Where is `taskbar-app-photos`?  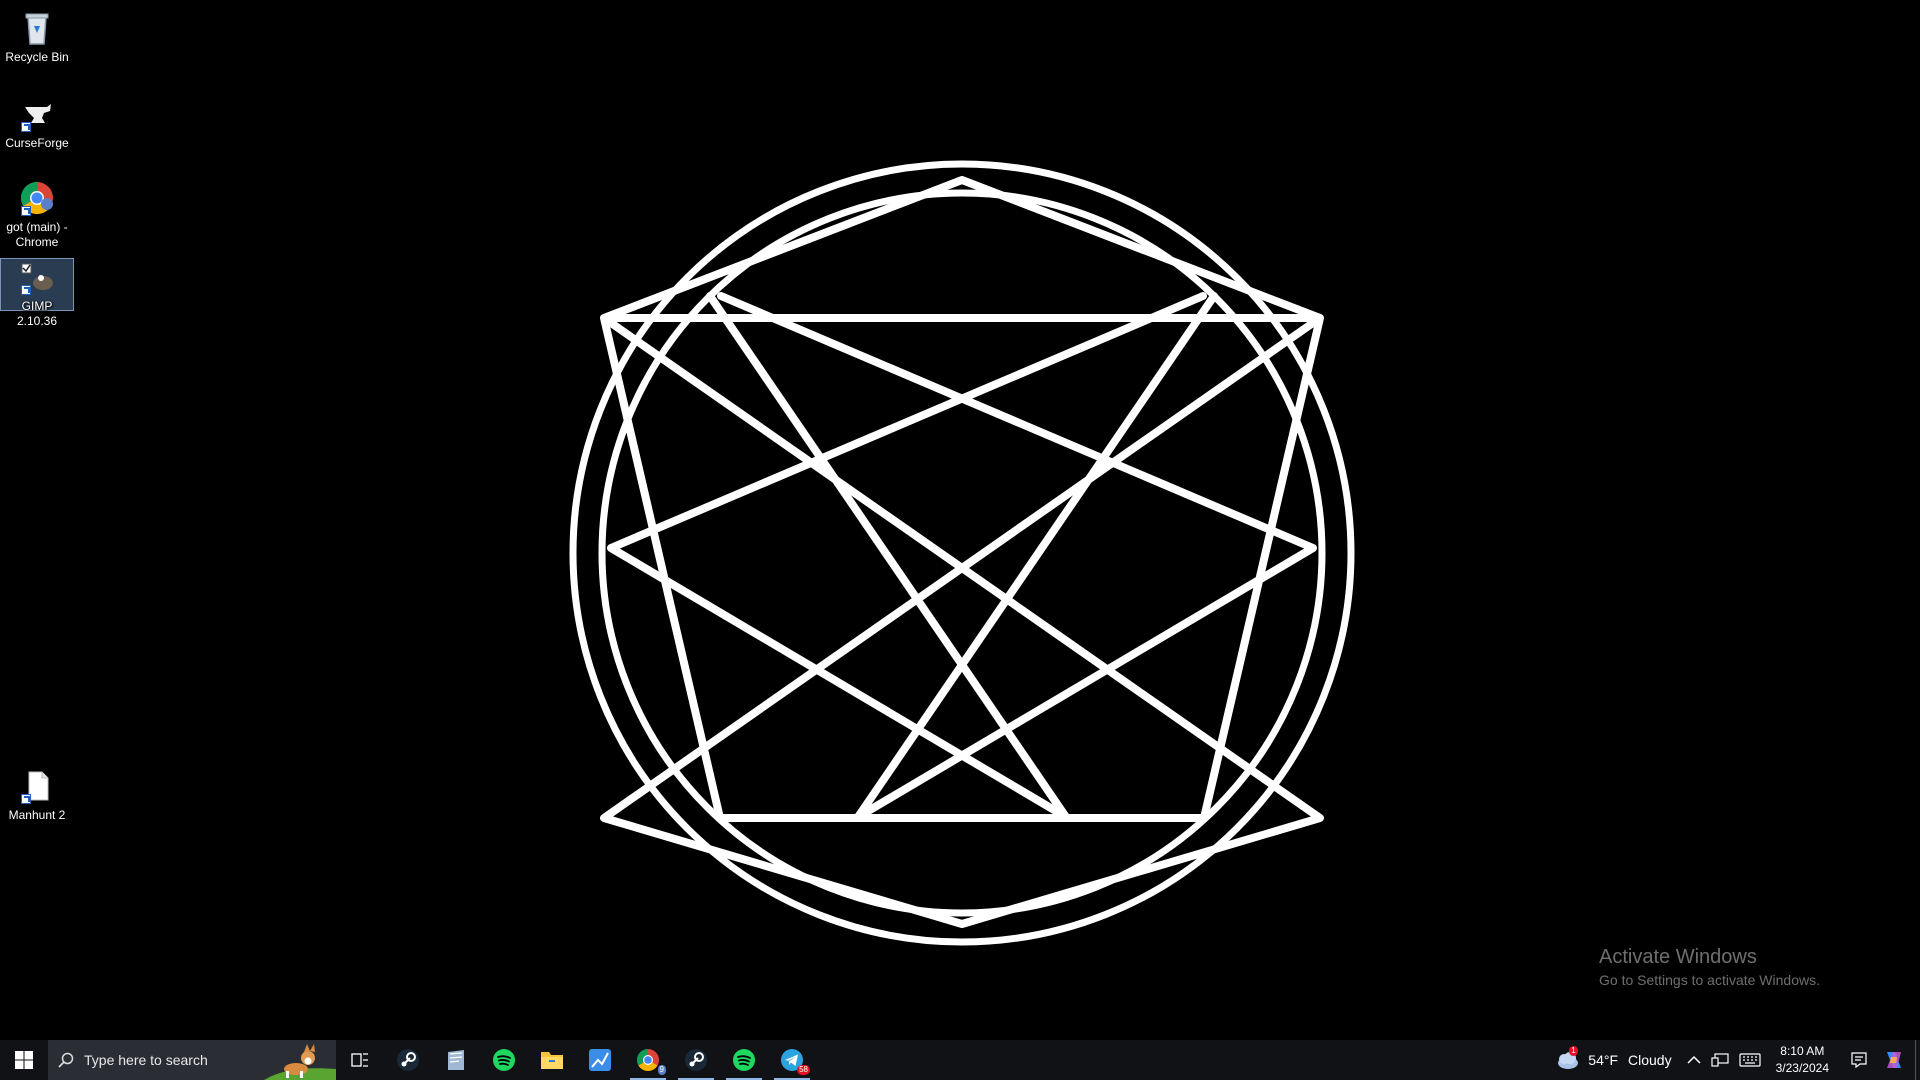 taskbar-app-photos is located at coordinates (600, 1060).